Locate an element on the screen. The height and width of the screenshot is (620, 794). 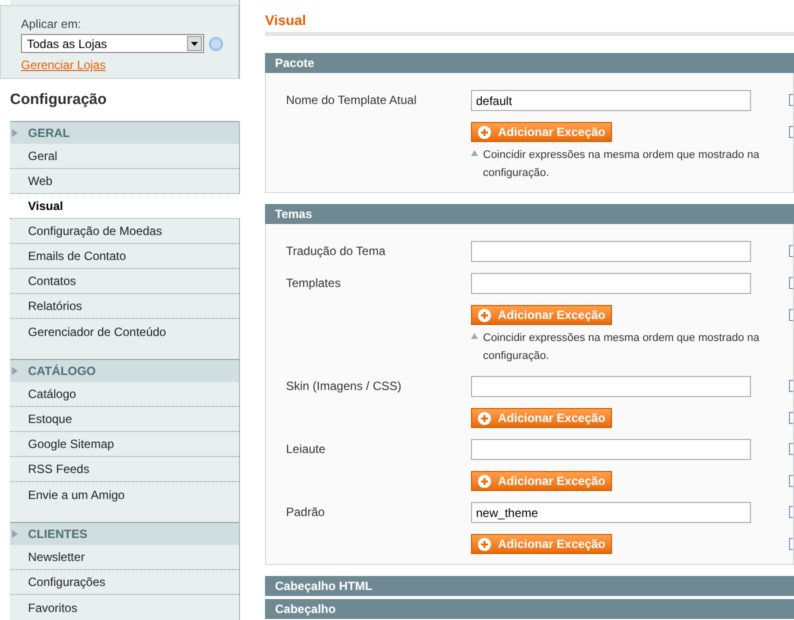
input-field: default is located at coordinates (611, 100).